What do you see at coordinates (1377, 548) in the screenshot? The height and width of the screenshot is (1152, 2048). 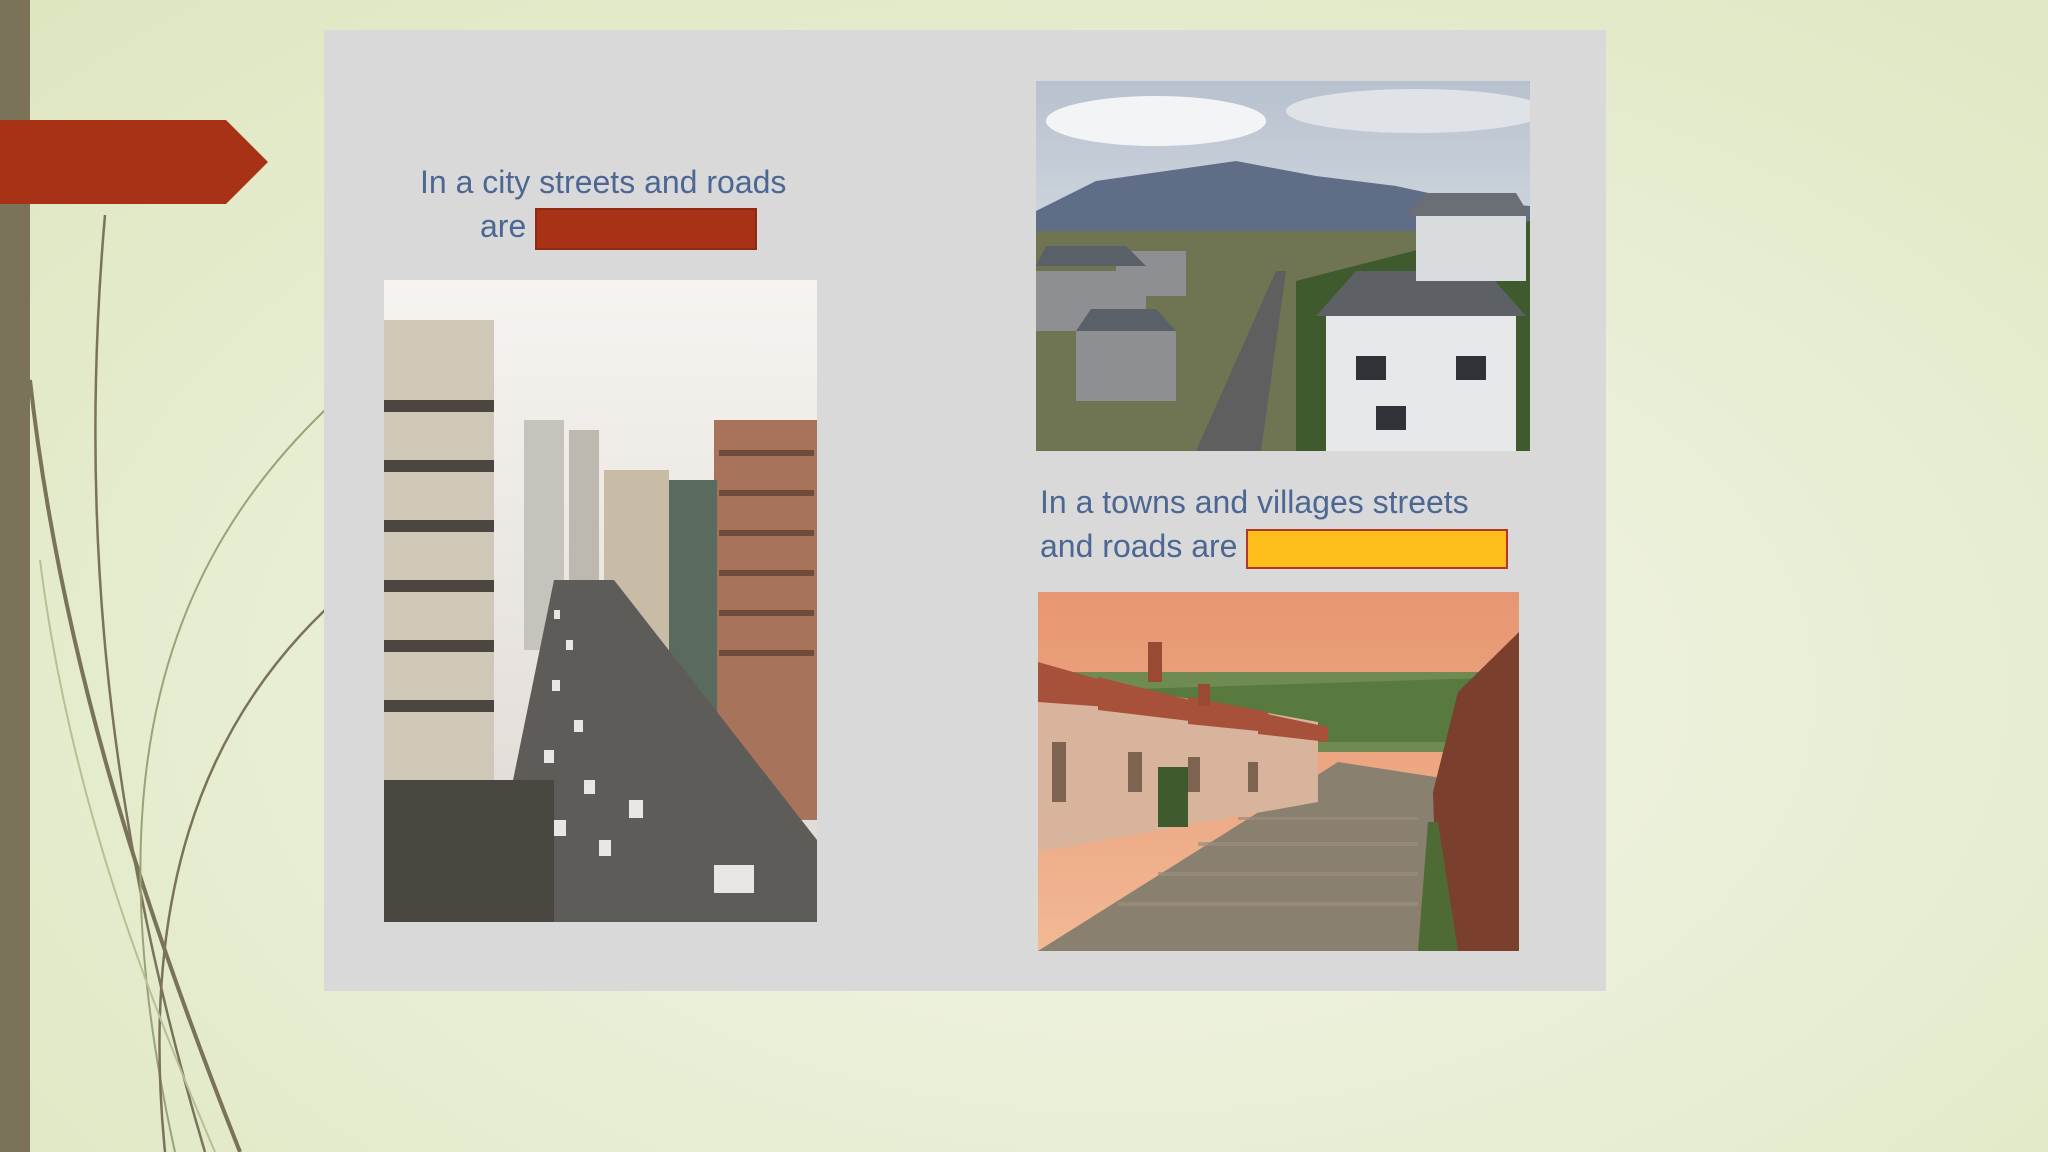 I see `answer-blank-towns` at bounding box center [1377, 548].